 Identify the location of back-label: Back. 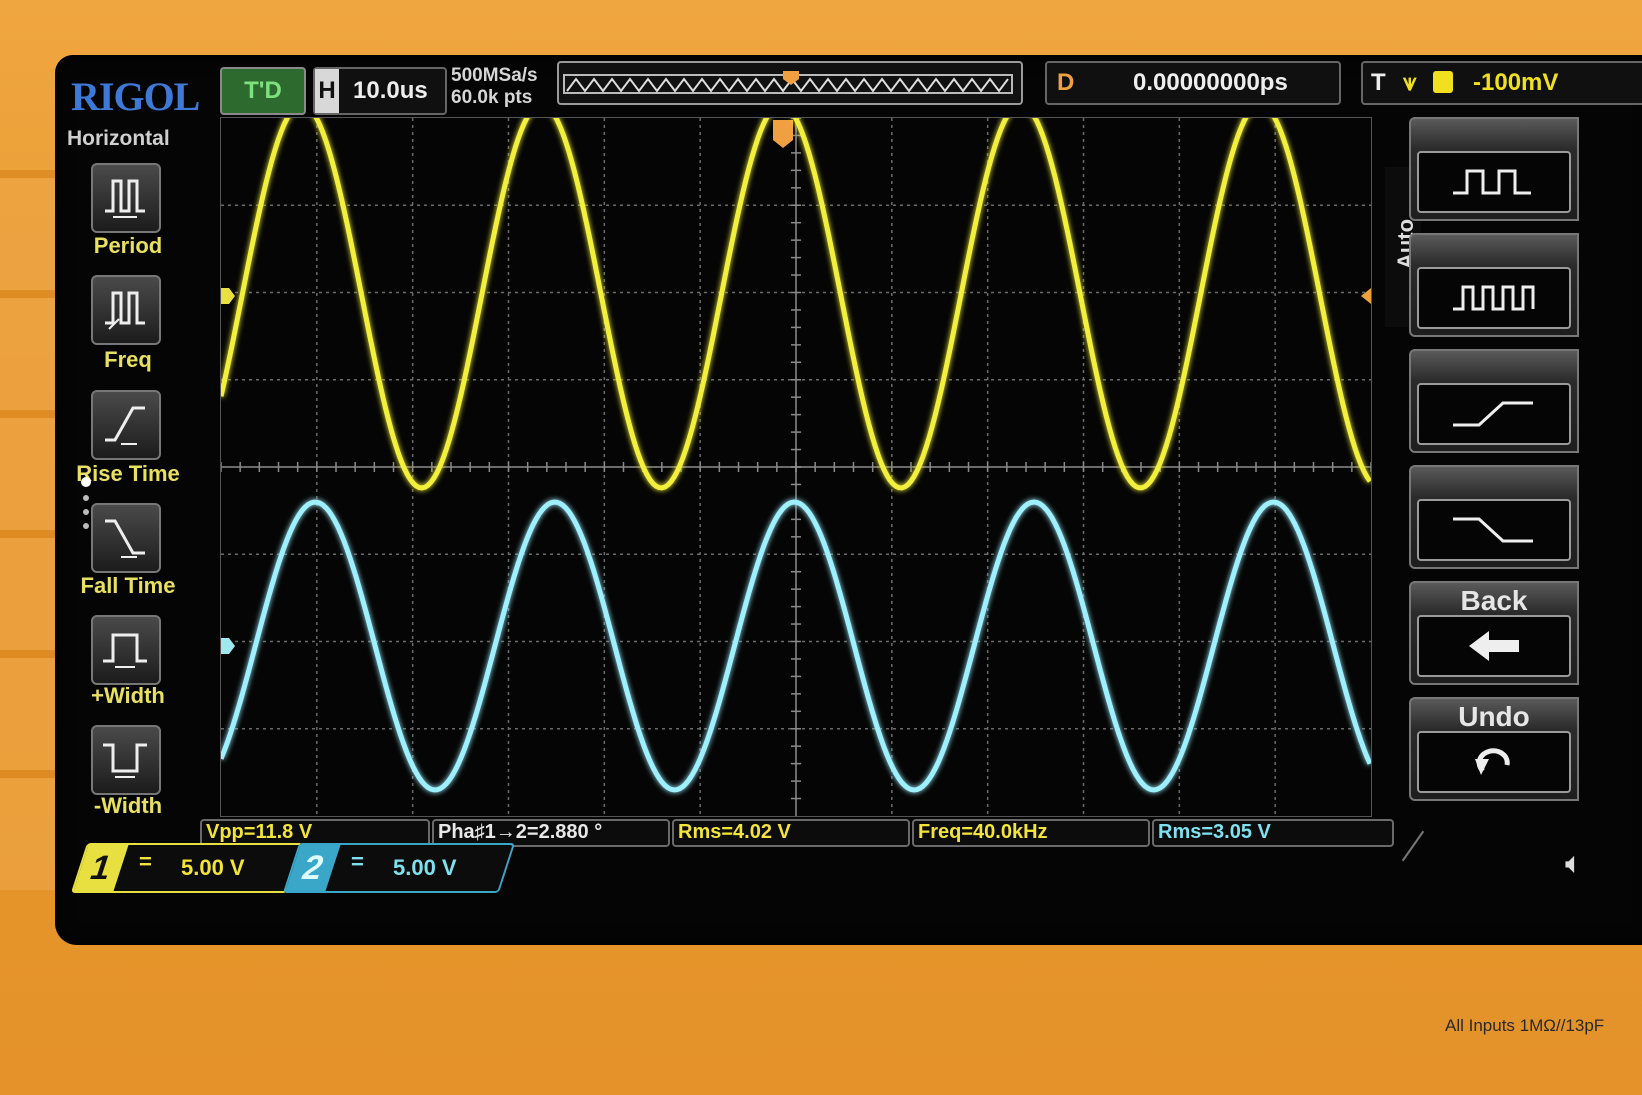
(1494, 600).